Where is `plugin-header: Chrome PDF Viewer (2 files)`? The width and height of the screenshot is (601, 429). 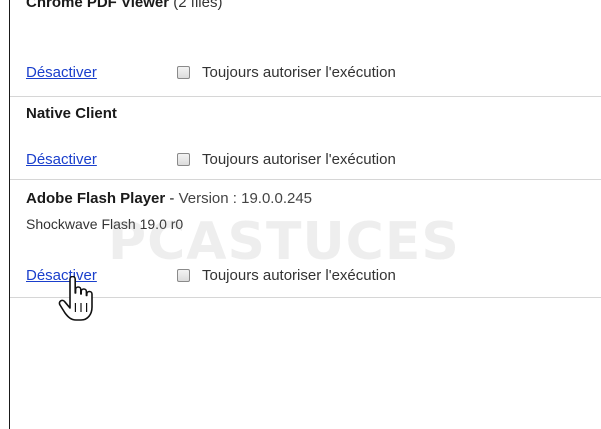
plugin-header: Chrome PDF Viewer (2 files) is located at coordinates (124, 5).